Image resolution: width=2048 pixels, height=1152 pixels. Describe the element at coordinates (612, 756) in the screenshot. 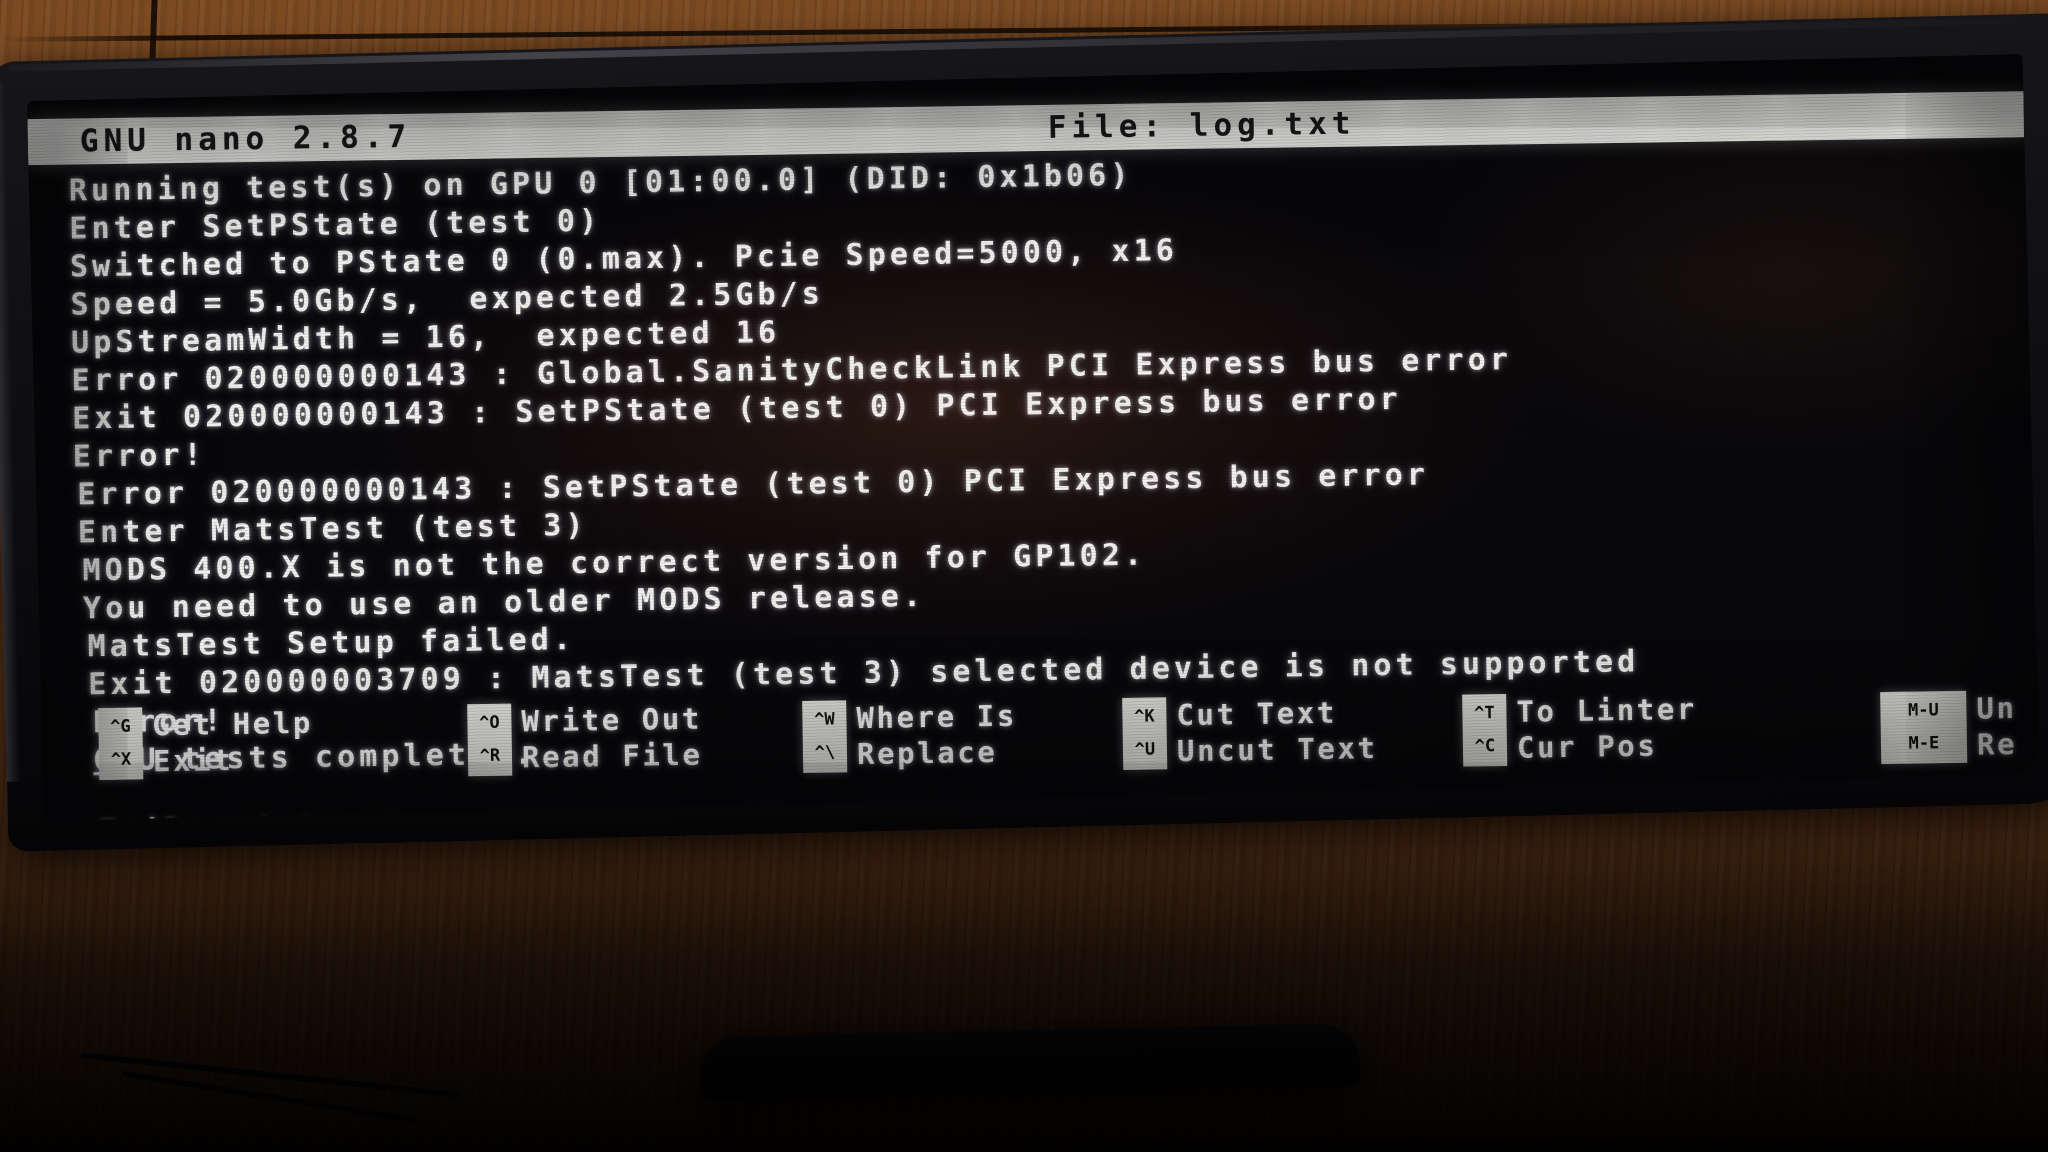

I see `shortcut-label-read-file: Read File` at that location.